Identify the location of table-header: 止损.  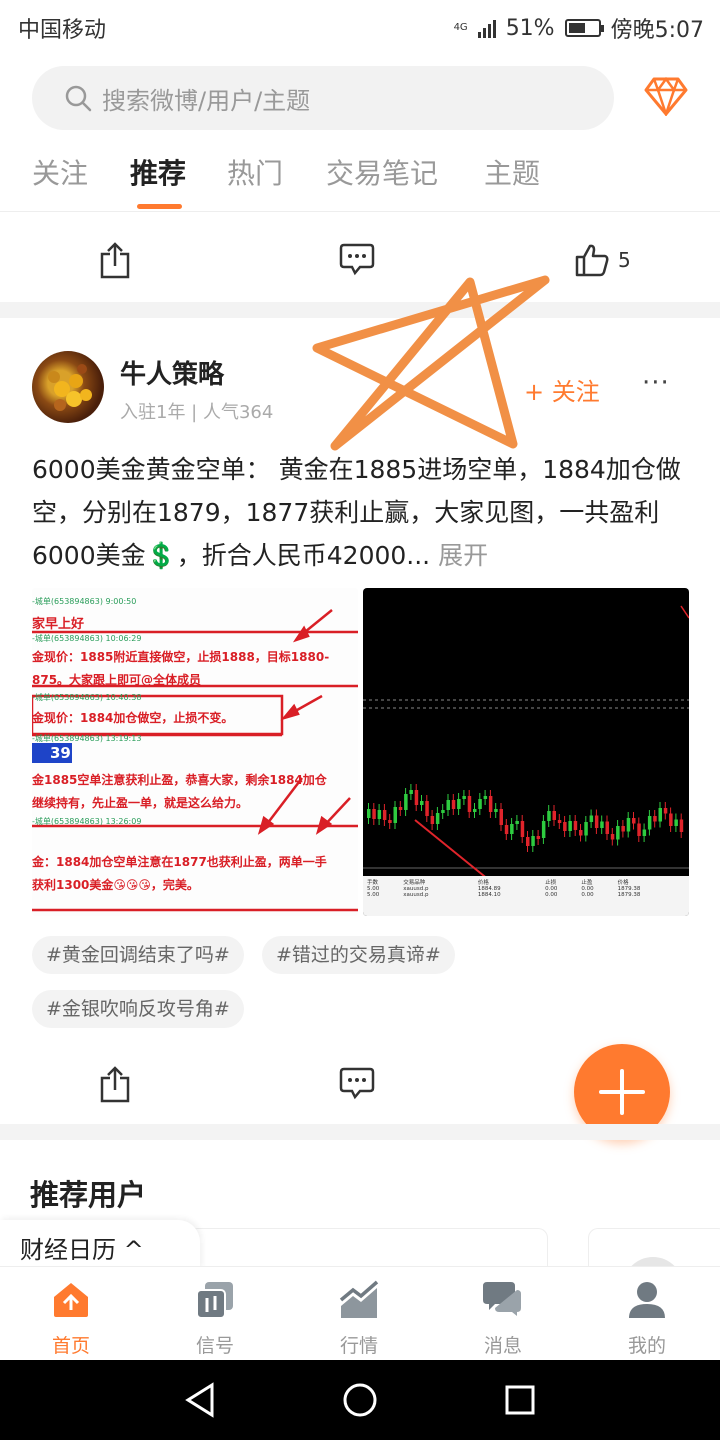
(551, 883).